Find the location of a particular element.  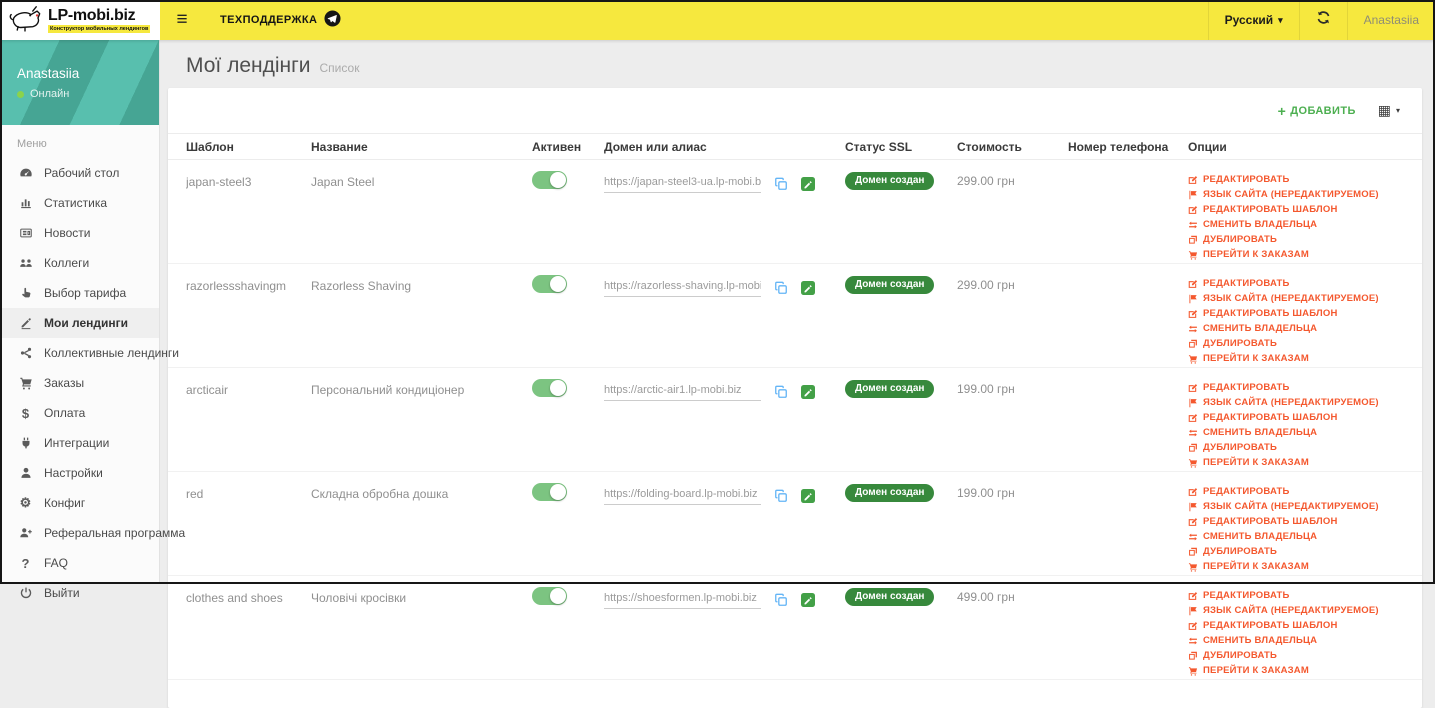

tariff-icon is located at coordinates (25, 293).